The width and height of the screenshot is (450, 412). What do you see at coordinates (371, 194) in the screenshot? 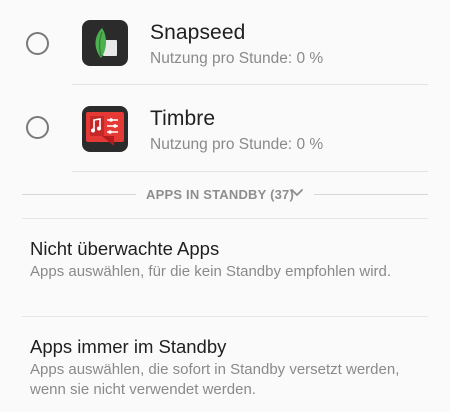
I see `section-divider-right` at bounding box center [371, 194].